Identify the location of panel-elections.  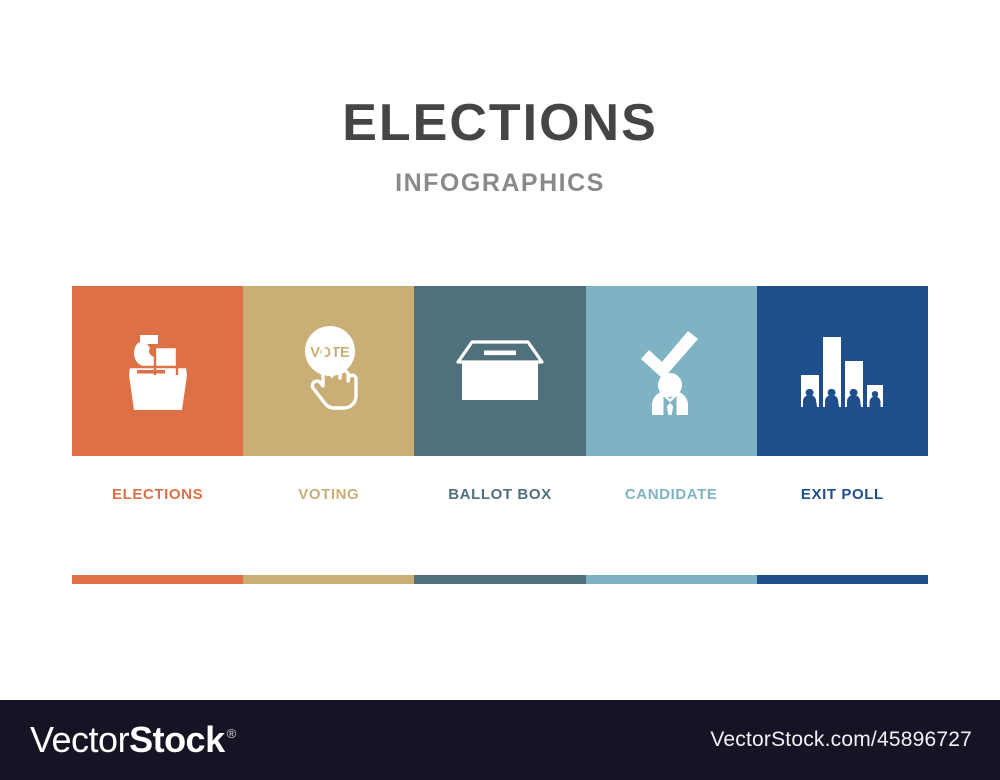
(158, 371).